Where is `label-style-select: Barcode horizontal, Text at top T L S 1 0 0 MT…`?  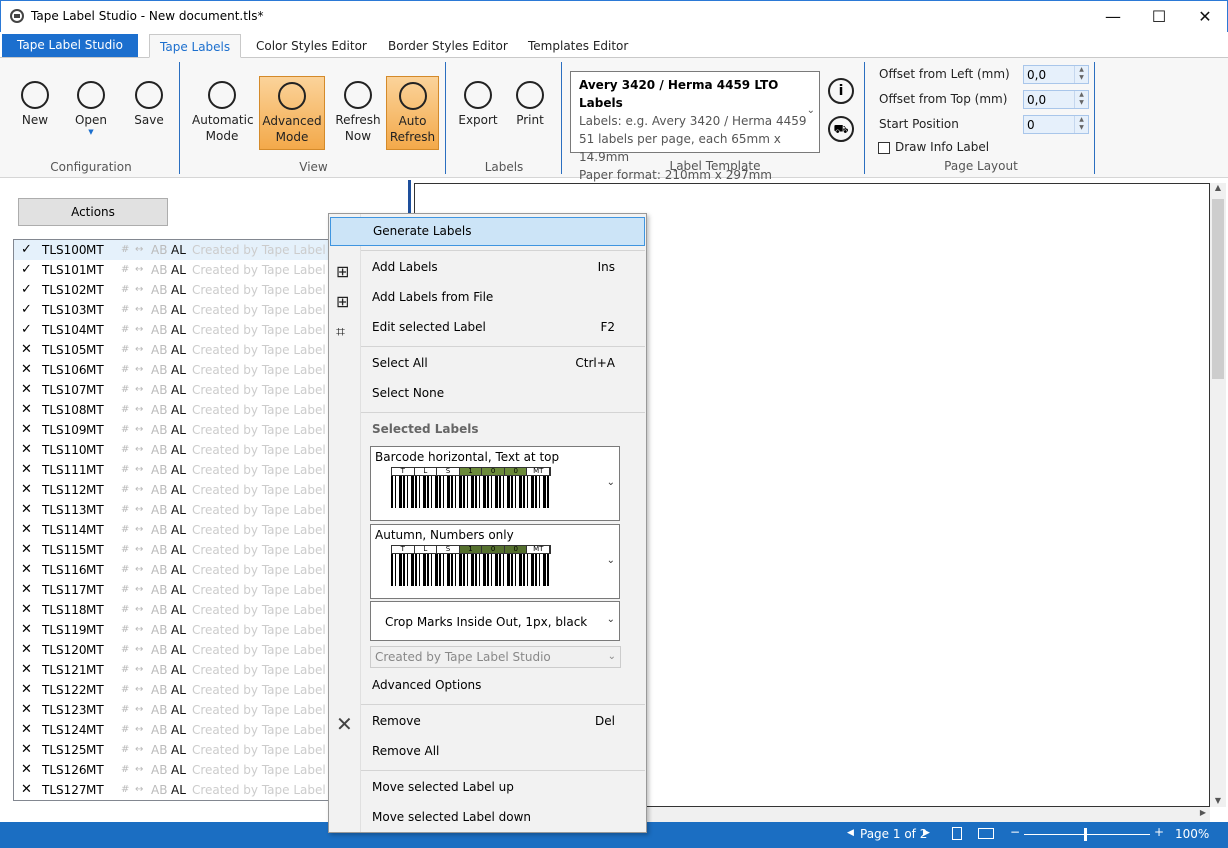 label-style-select: Barcode horizontal, Text at top T L S 1 0 0 MT… is located at coordinates (495, 483).